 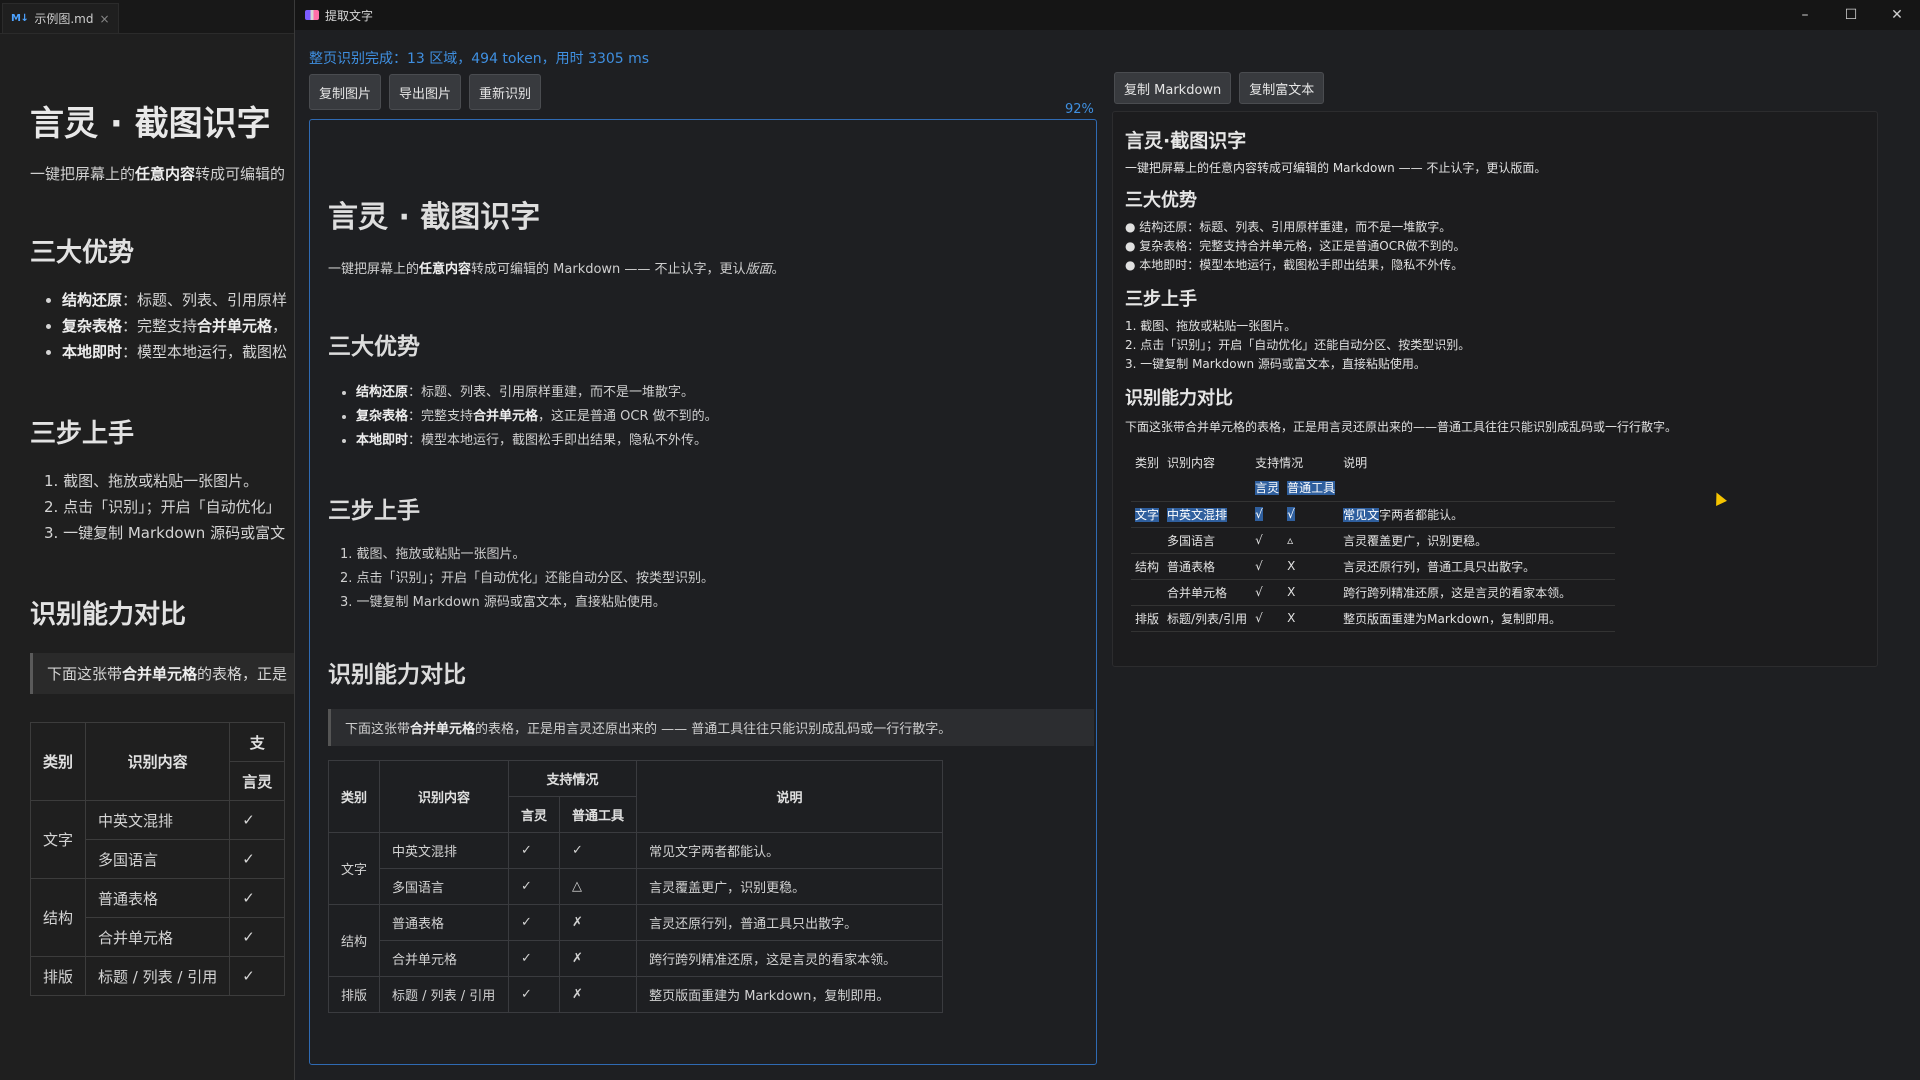 I want to click on list-item: ● 结构还原：标题、列表、引用原样重建，而不是一堆散字。, so click(x=1288, y=227).